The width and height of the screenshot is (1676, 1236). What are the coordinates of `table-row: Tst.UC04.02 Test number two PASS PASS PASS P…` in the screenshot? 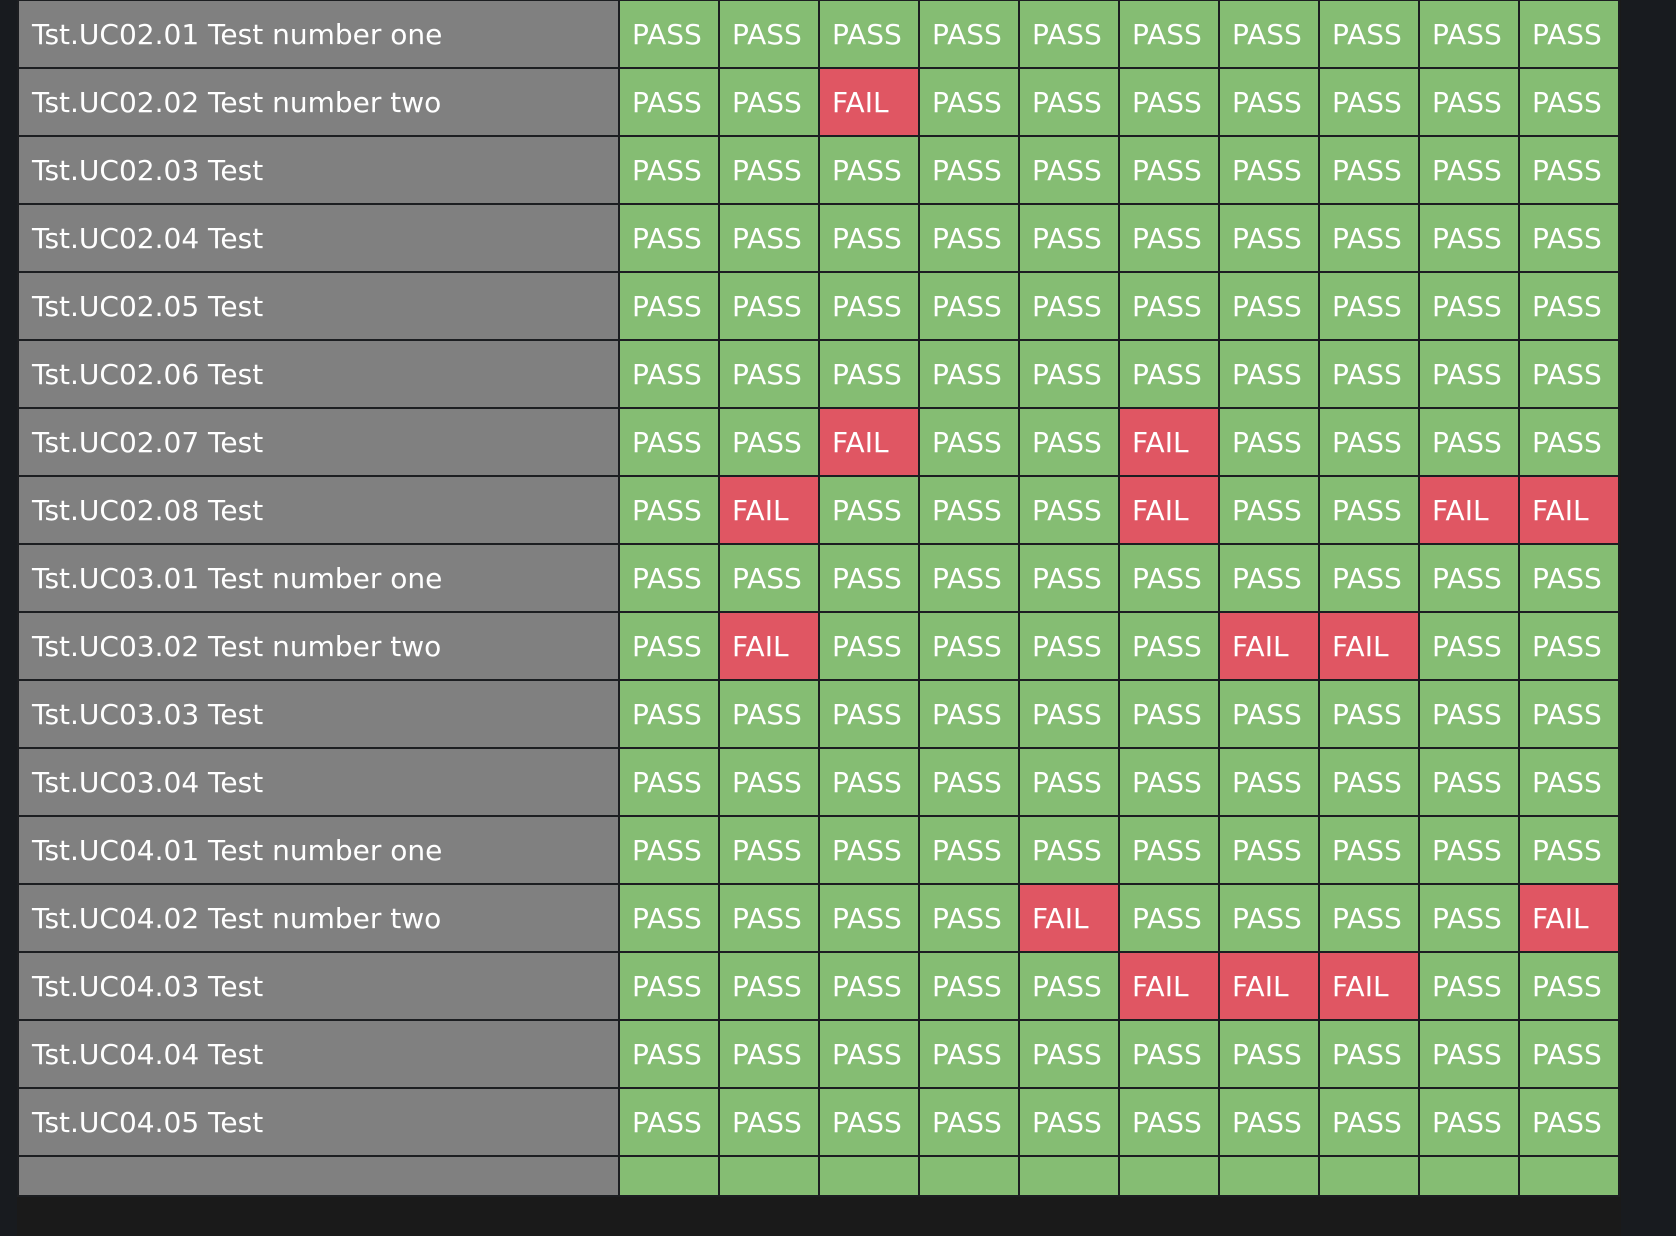 It's located at (818, 918).